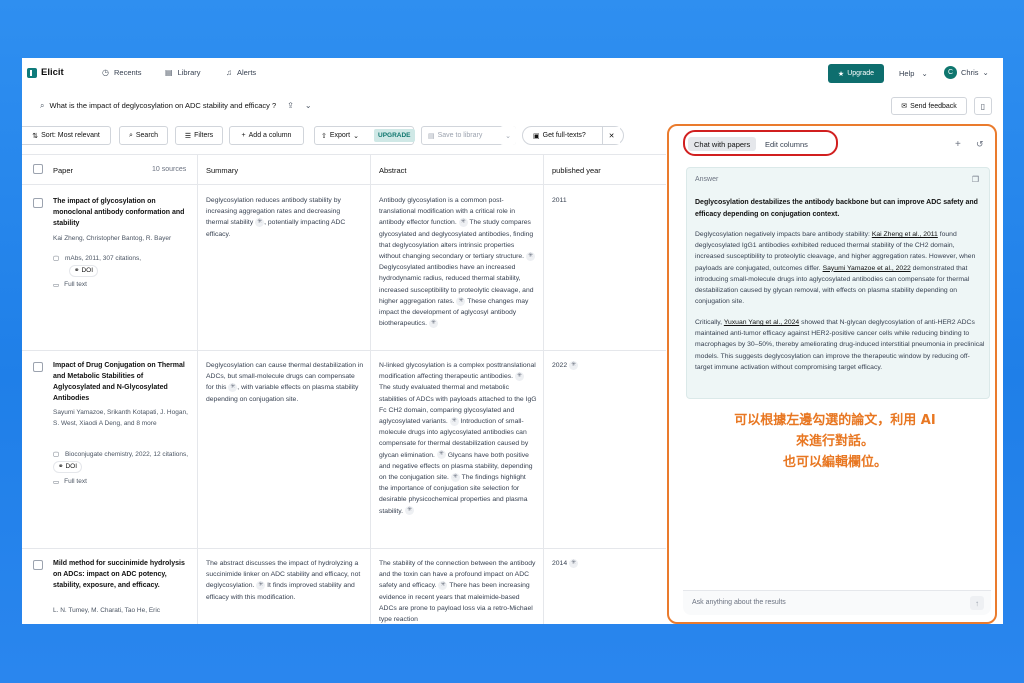 The width and height of the screenshot is (1024, 683). I want to click on send-feedback-label: Send feedback, so click(933, 106).